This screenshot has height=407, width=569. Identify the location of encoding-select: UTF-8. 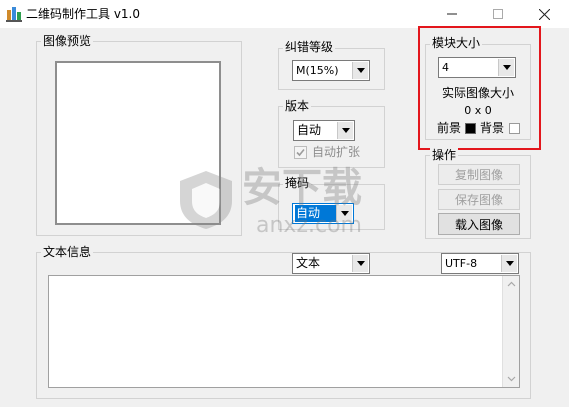
(480, 263).